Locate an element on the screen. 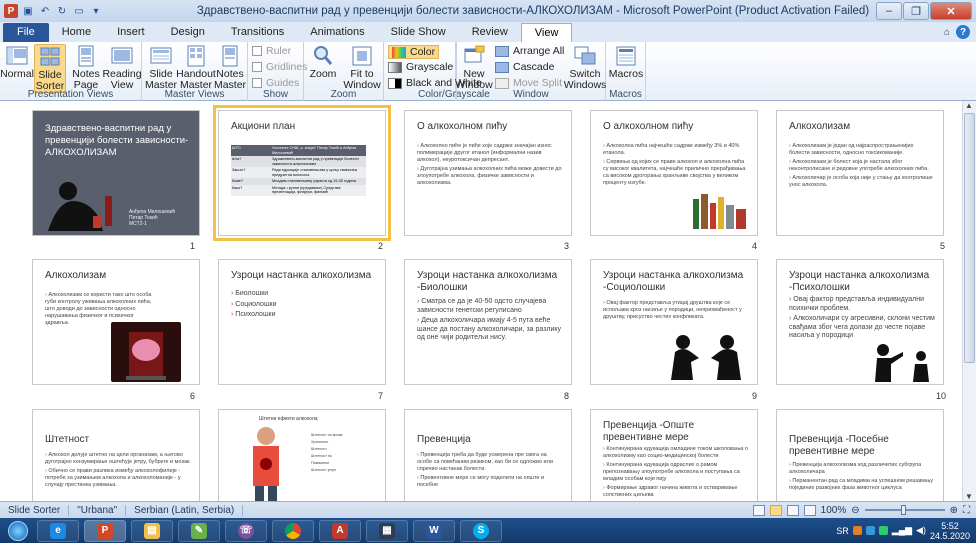 The width and height of the screenshot is (976, 543). move-split-button: Move Split is located at coordinates (528, 83).